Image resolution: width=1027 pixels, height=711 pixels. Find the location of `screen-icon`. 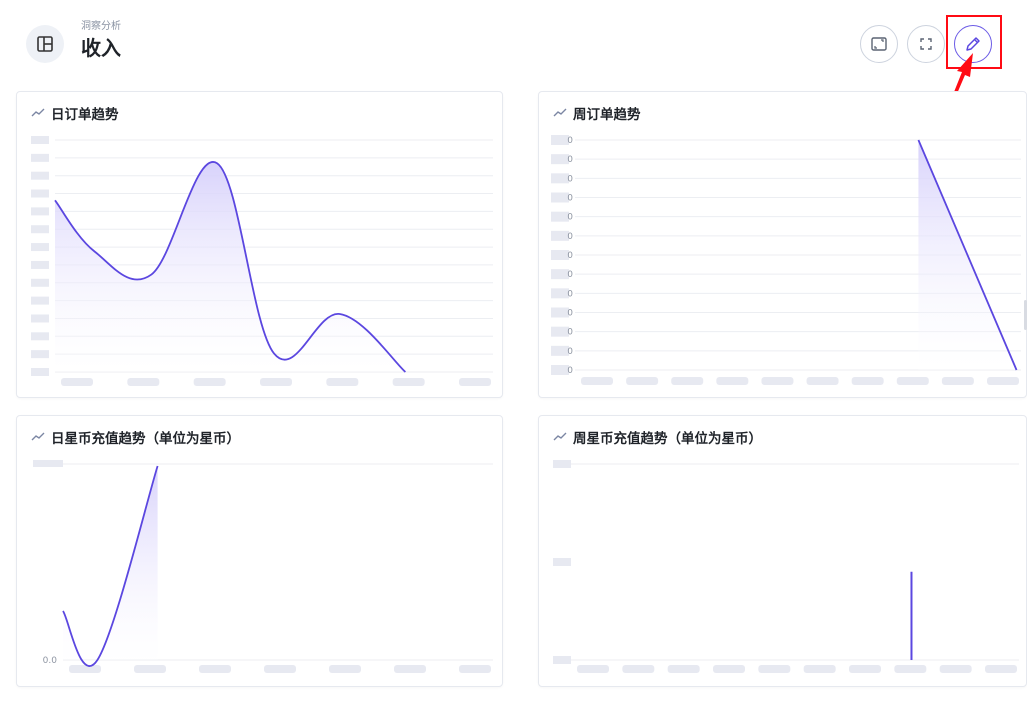

screen-icon is located at coordinates (879, 44).